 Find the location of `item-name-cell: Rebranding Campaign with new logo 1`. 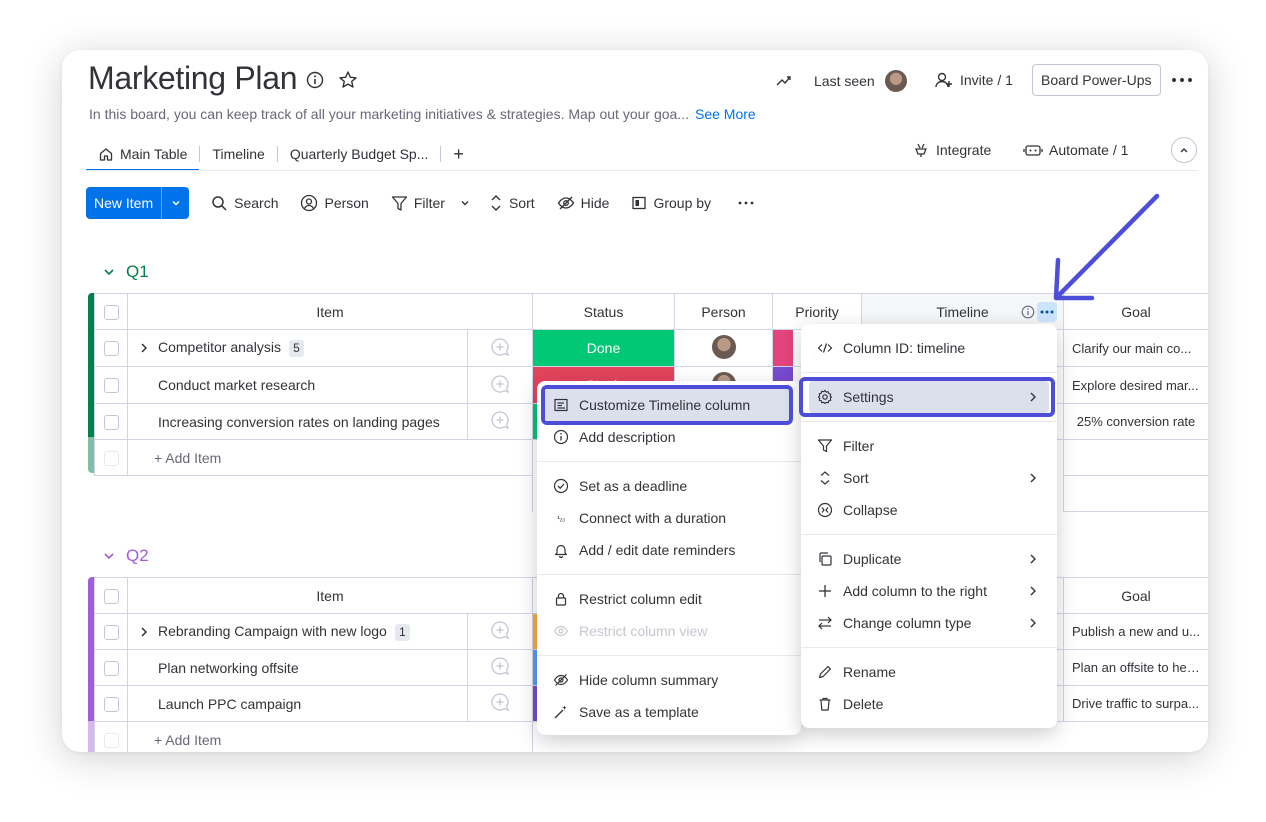

item-name-cell: Rebranding Campaign with new logo 1 is located at coordinates (297, 631).